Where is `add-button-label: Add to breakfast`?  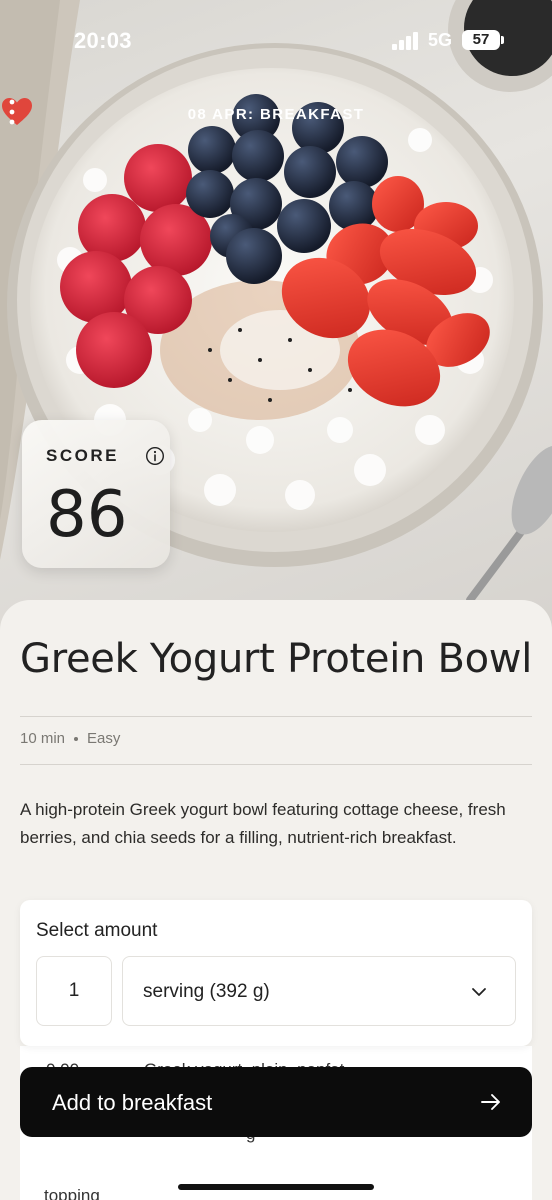 add-button-label: Add to breakfast is located at coordinates (132, 1102).